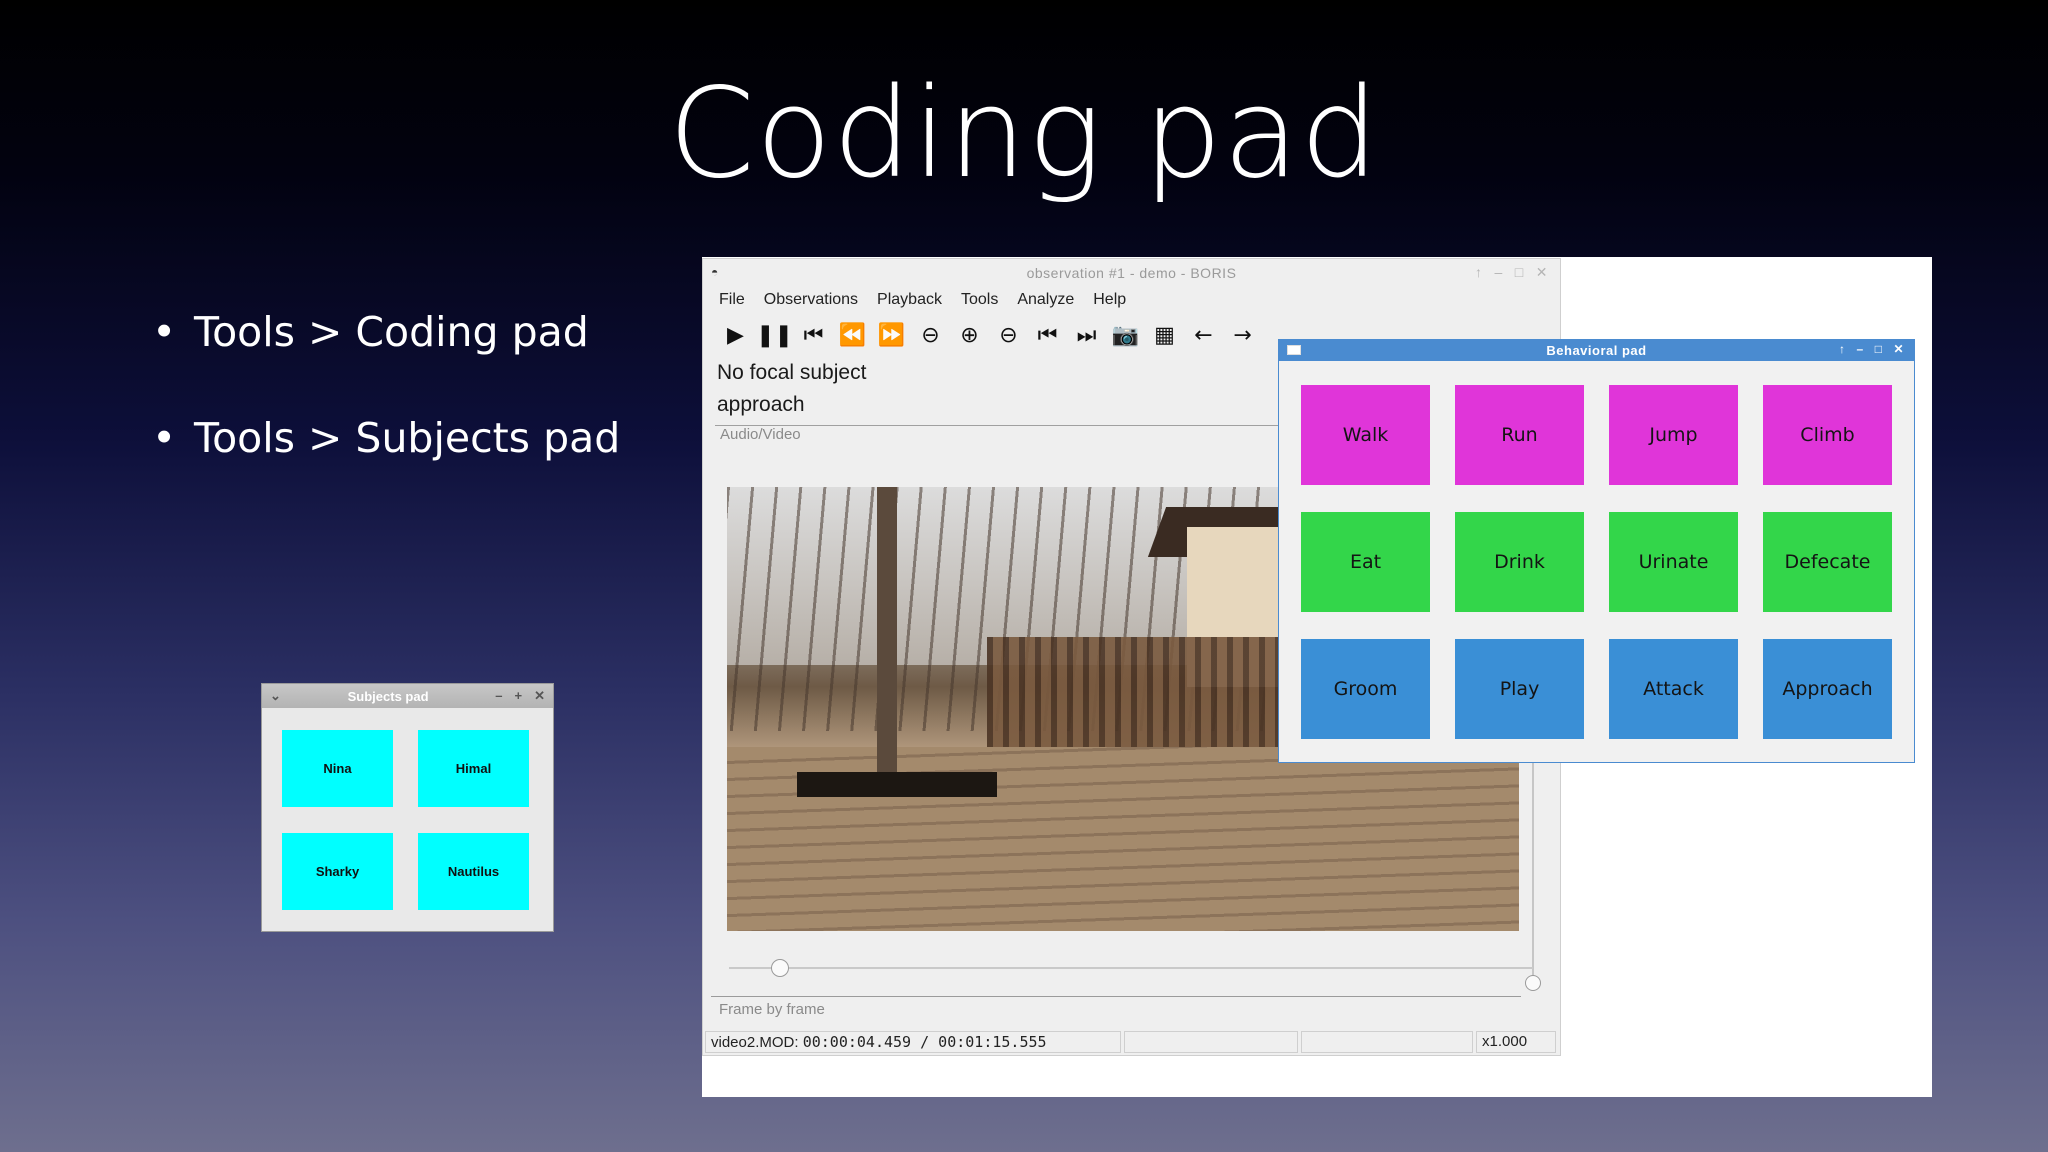 This screenshot has height=1152, width=2048. What do you see at coordinates (1131, 300) in the screenshot?
I see `menubar: File Observations Playback Tools Analyze Help` at bounding box center [1131, 300].